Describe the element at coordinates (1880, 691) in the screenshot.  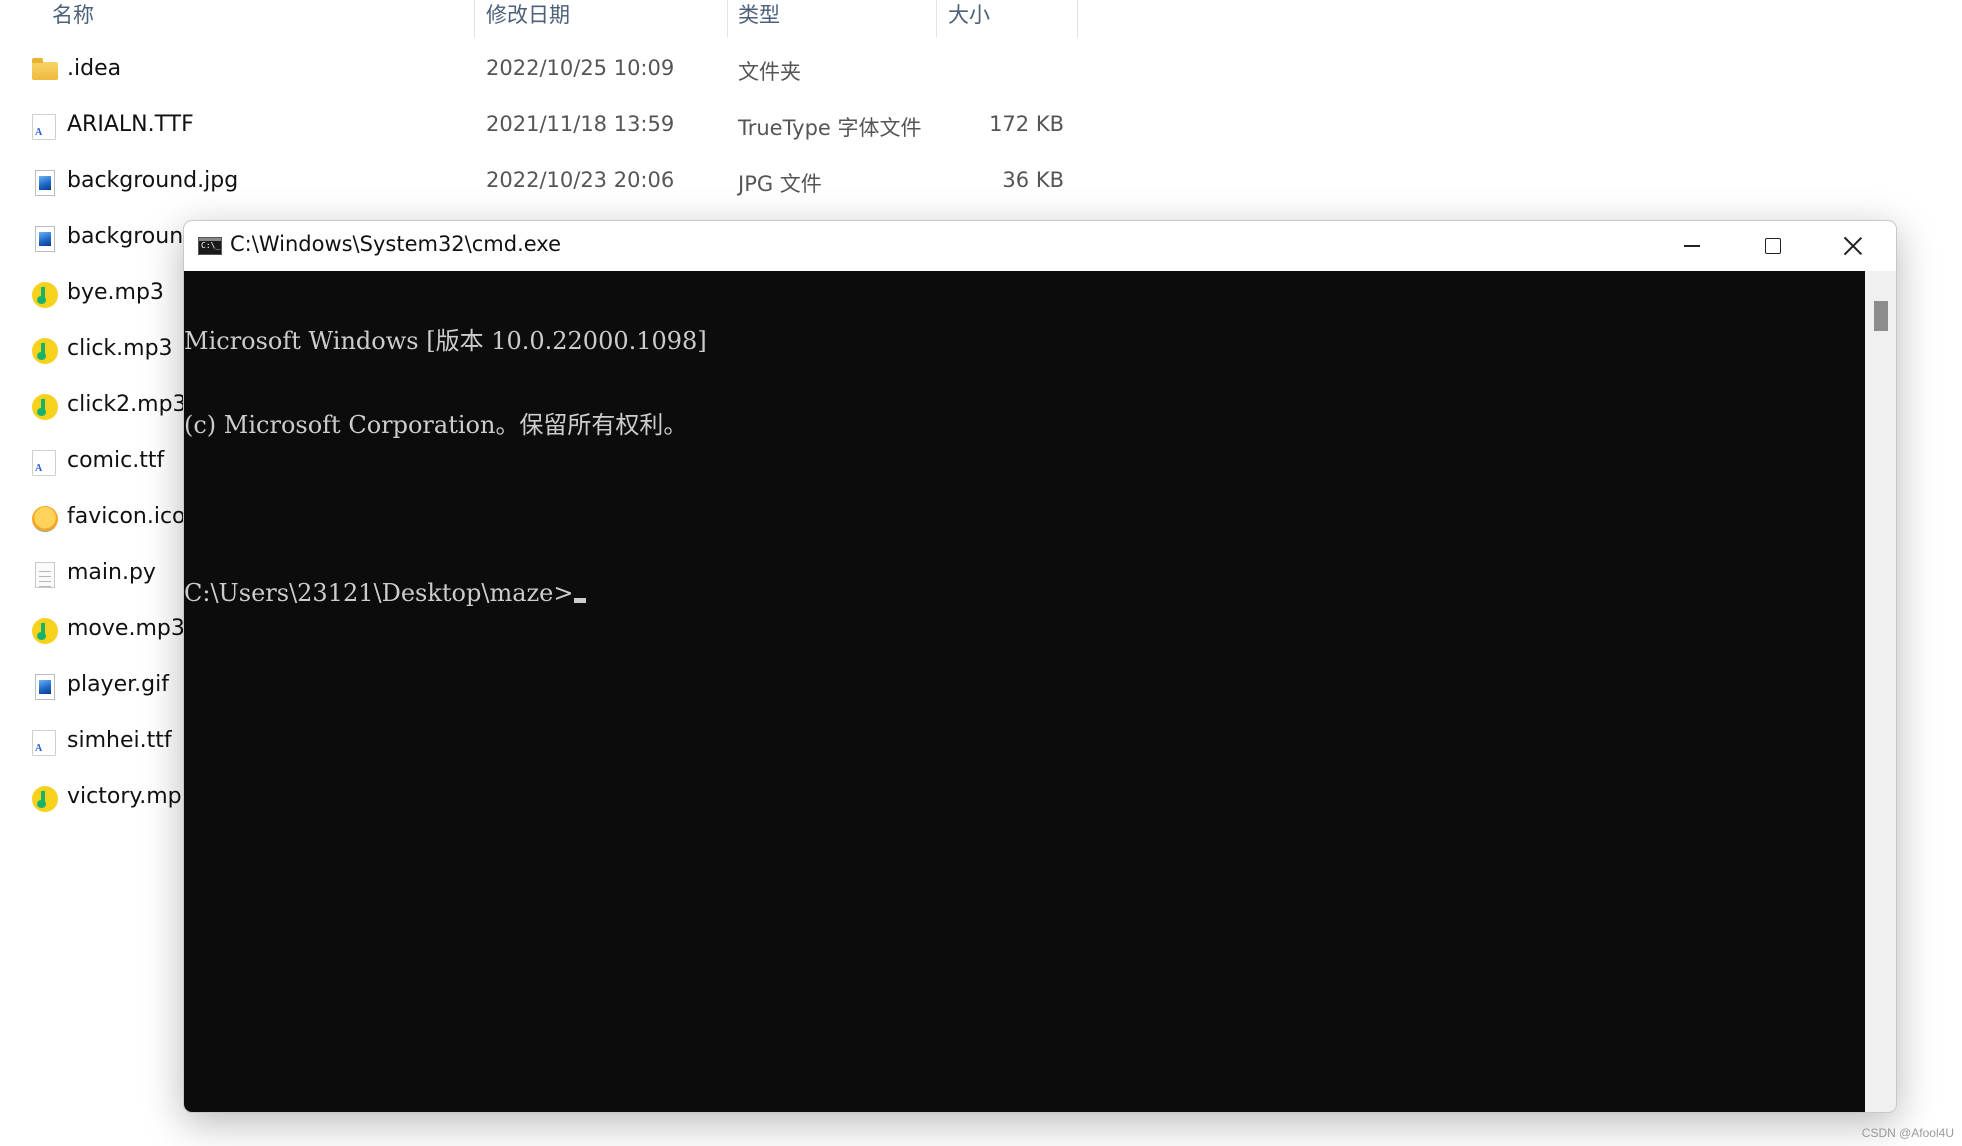
I see `vertical-scrollbar` at that location.